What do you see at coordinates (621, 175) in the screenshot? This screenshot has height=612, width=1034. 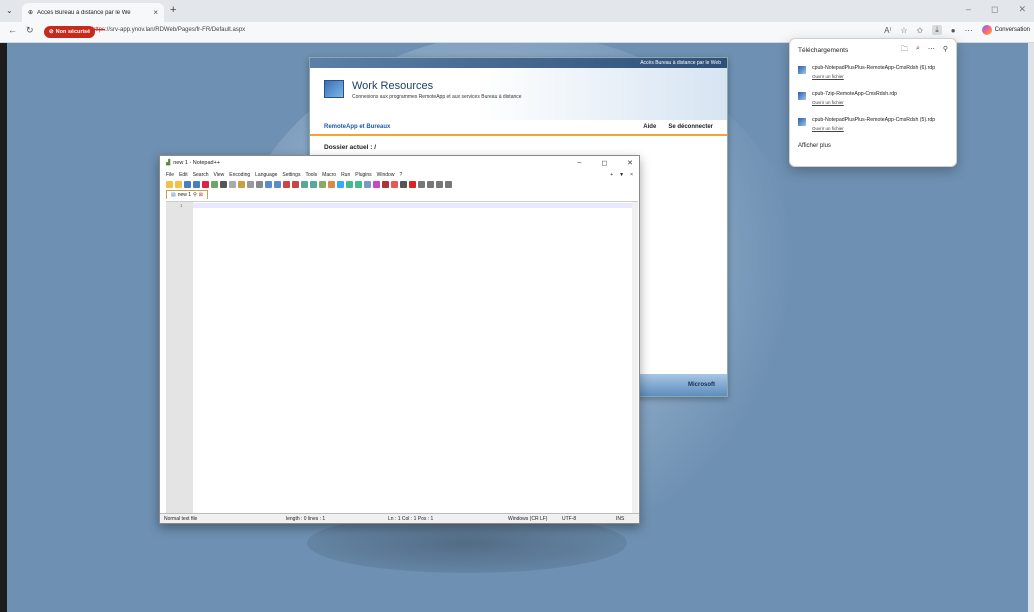 I see `menu-right-item: ▼` at bounding box center [621, 175].